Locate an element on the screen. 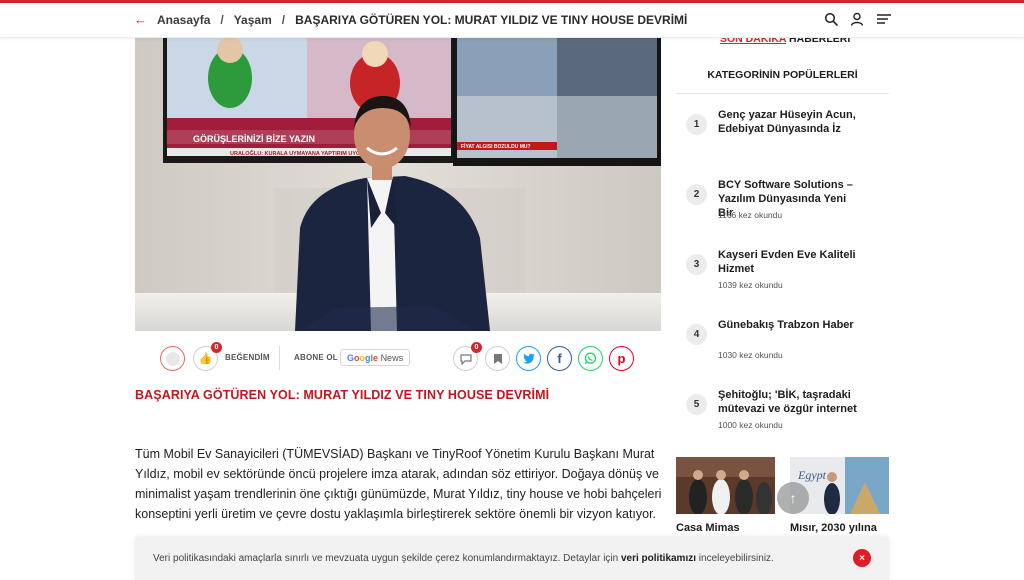 This screenshot has width=1024, height=580. popular-rank: 4 is located at coordinates (696, 334).